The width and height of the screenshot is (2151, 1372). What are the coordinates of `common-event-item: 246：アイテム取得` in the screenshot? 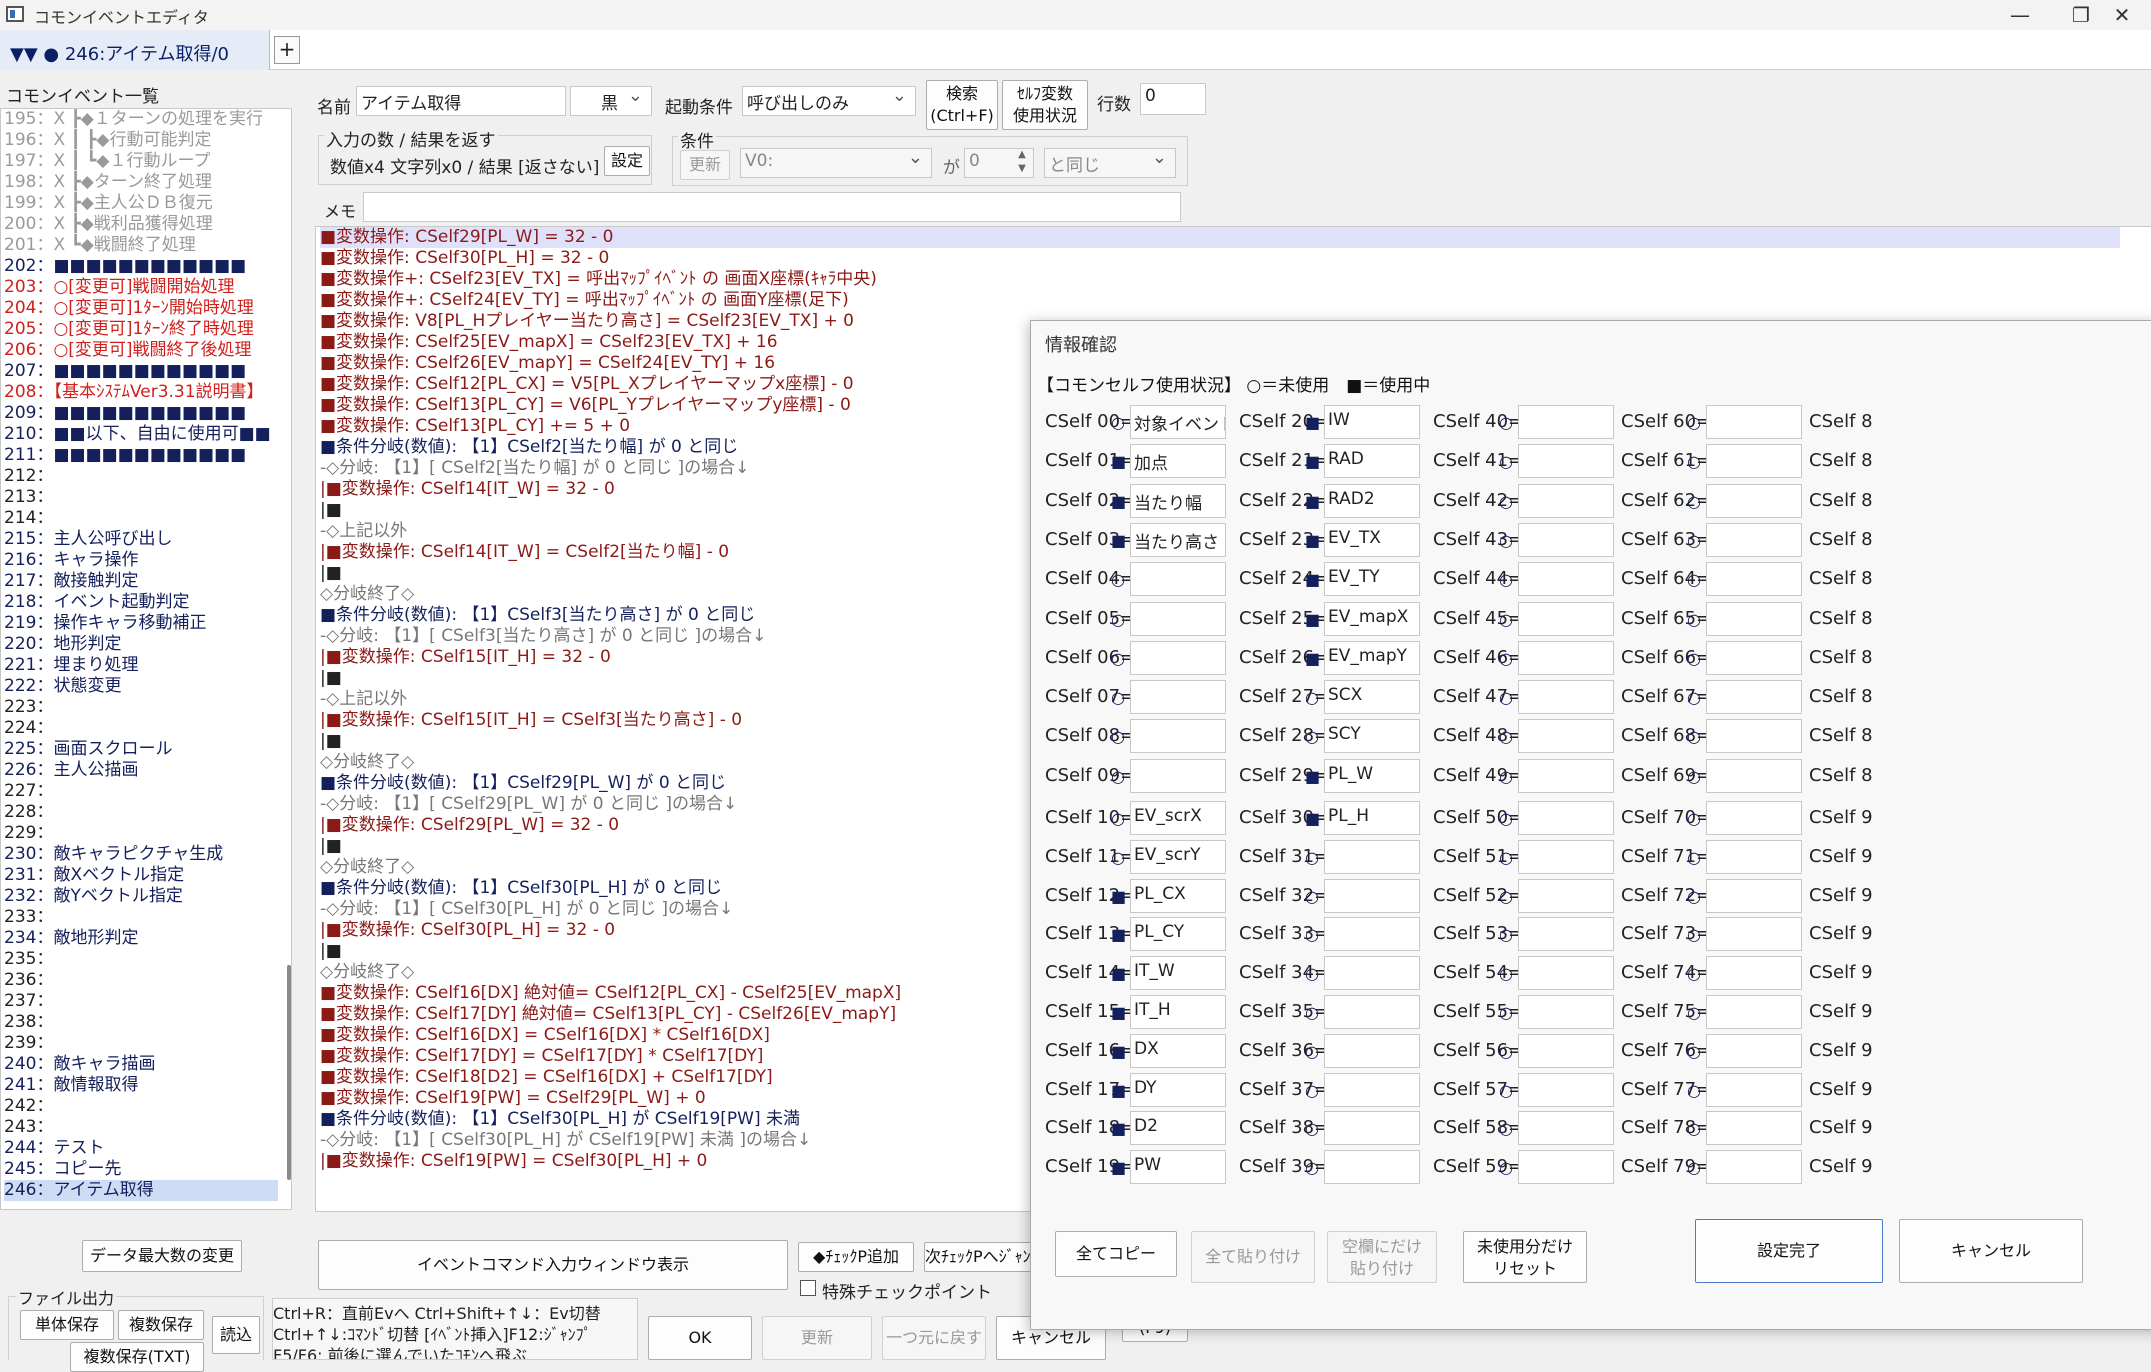 It's located at (141, 1190).